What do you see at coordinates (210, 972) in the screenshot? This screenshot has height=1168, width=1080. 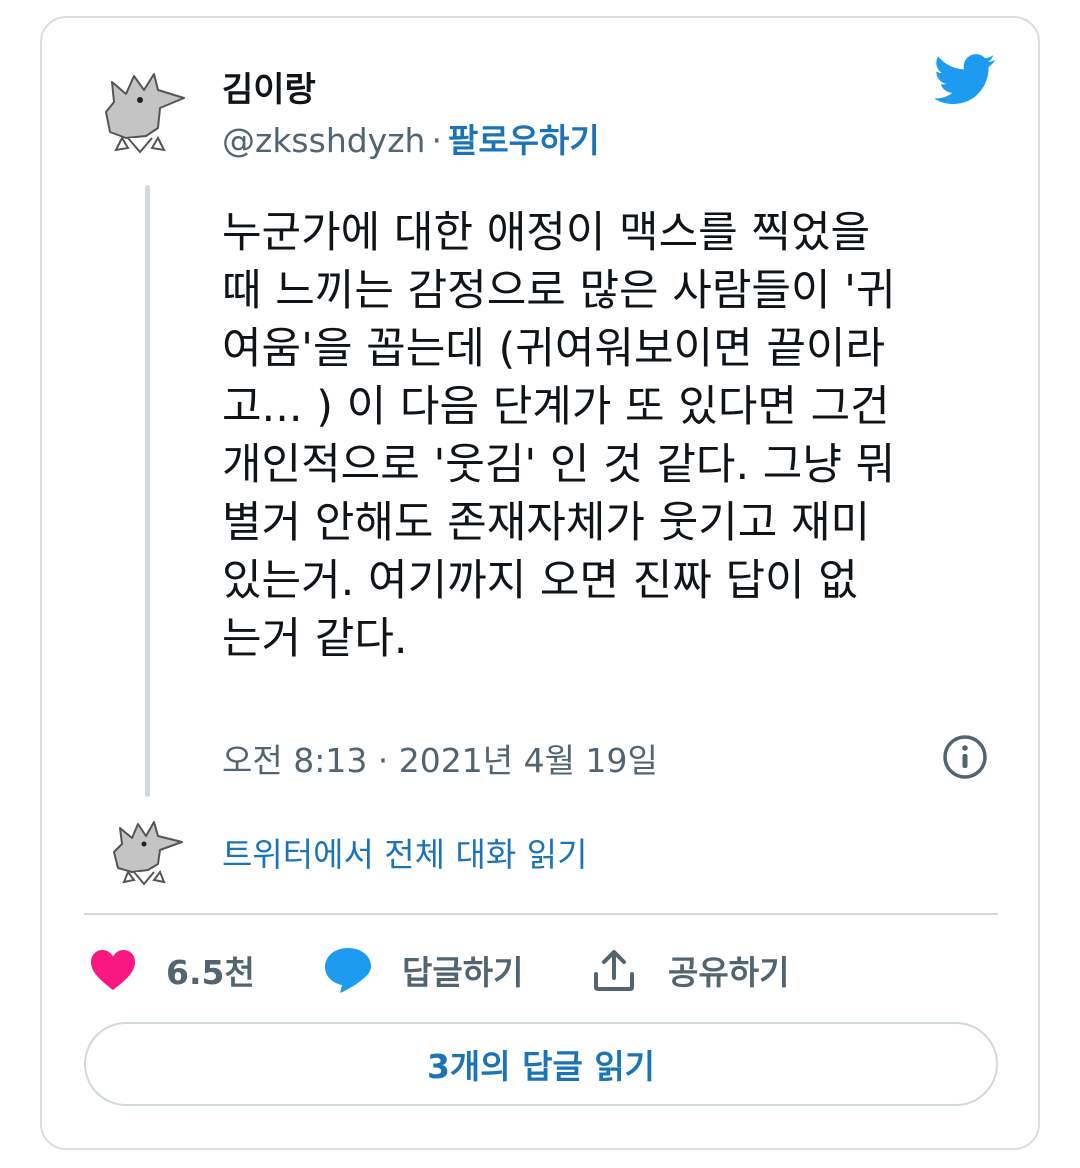 I see `like-count: 6.5천` at bounding box center [210, 972].